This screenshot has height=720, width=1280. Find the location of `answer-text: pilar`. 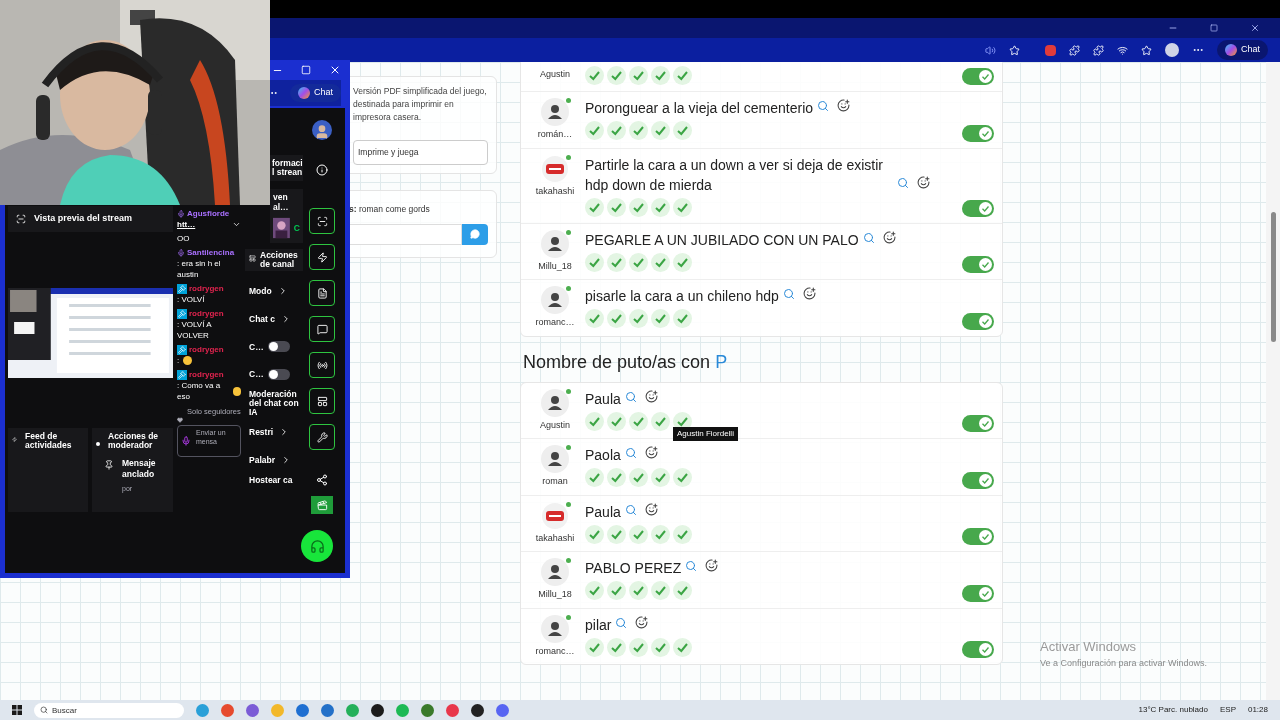

answer-text: pilar is located at coordinates (598, 625).